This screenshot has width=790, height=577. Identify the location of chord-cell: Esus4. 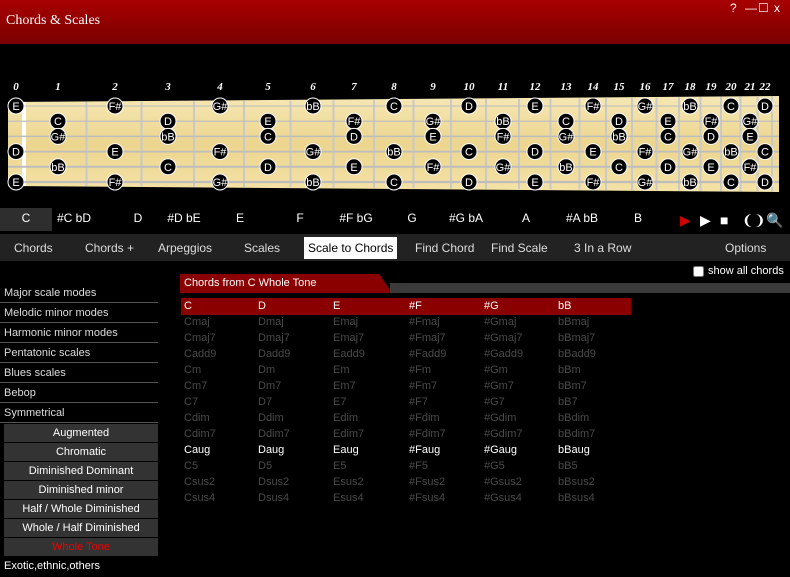
(348, 498).